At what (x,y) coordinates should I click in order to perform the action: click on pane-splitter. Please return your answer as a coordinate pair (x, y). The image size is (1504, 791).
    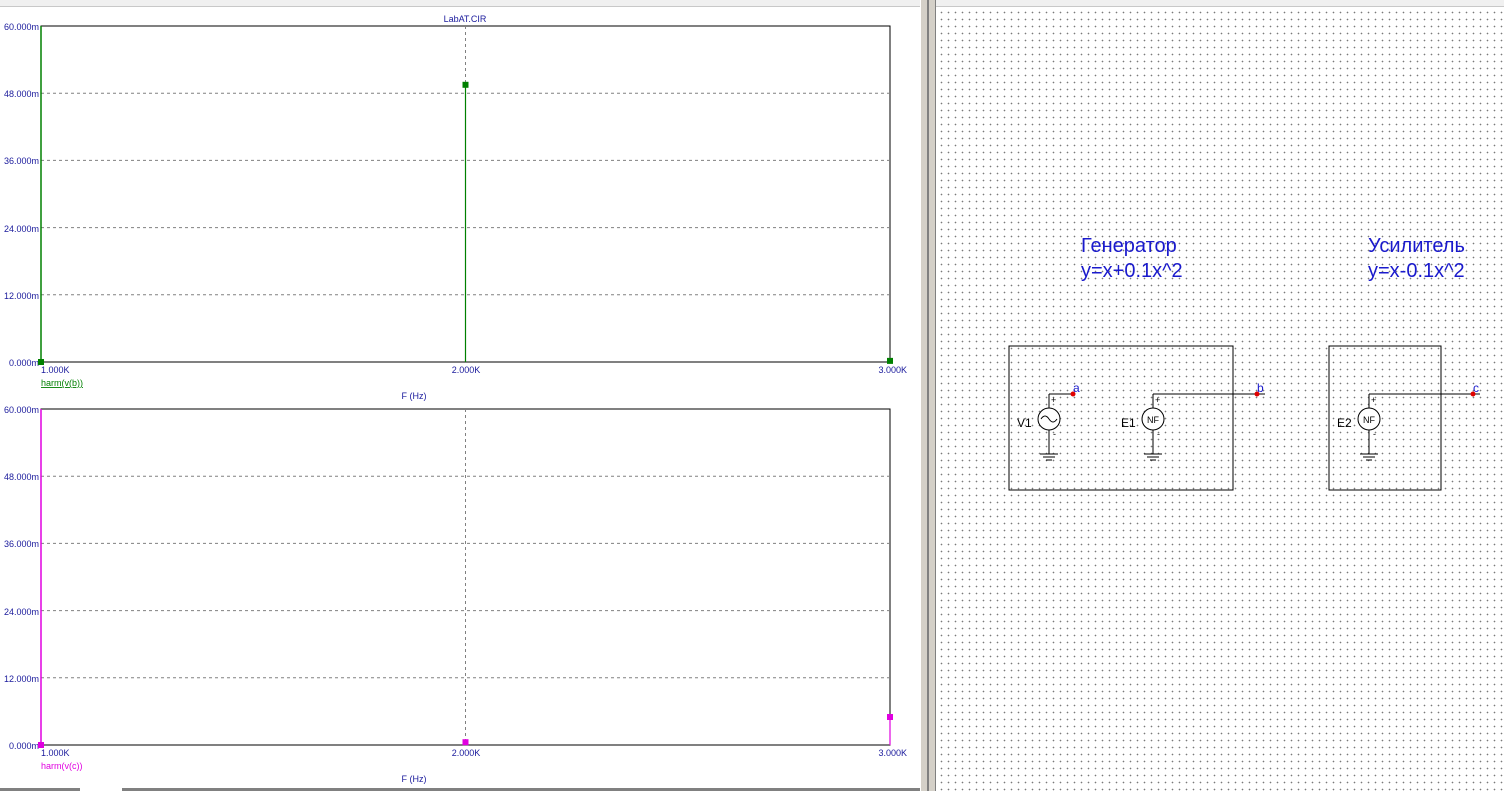
    Looking at the image, I should click on (928, 395).